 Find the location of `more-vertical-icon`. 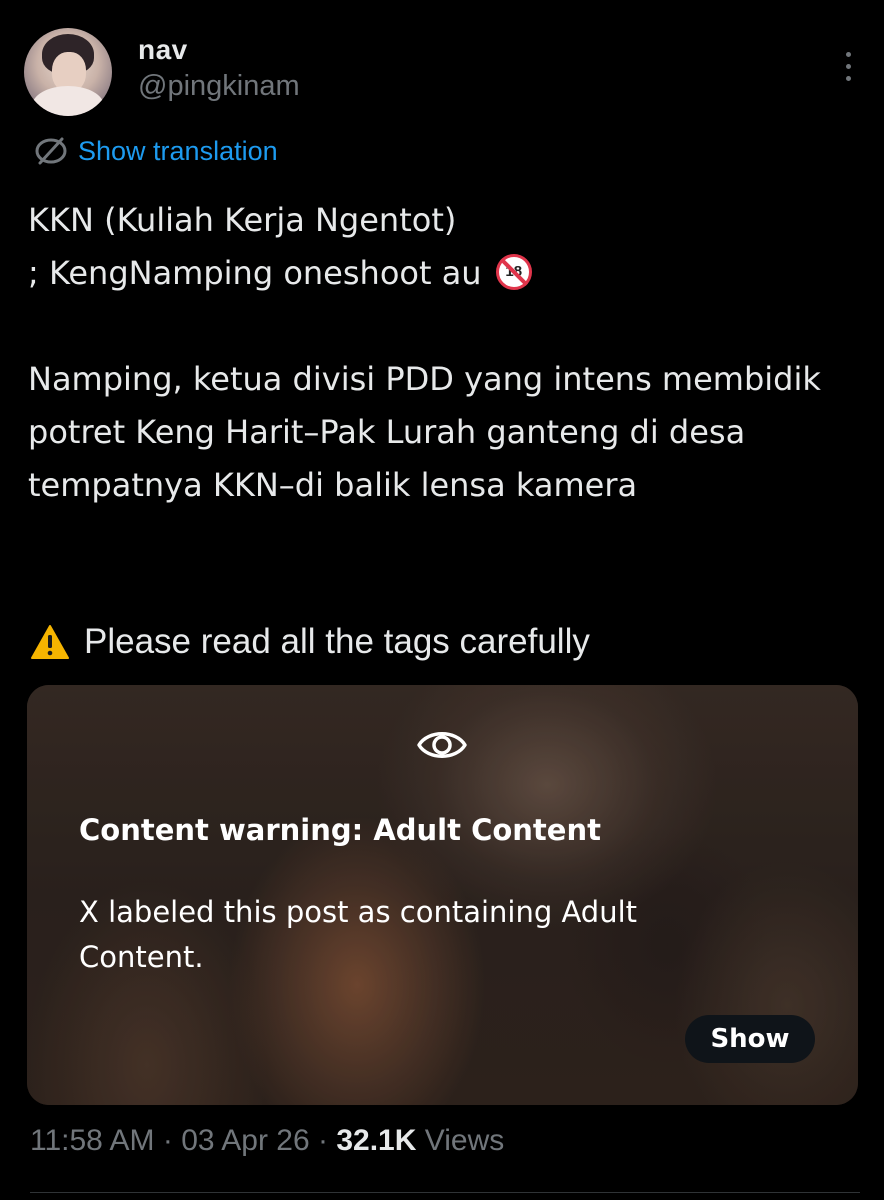

more-vertical-icon is located at coordinates (848, 66).